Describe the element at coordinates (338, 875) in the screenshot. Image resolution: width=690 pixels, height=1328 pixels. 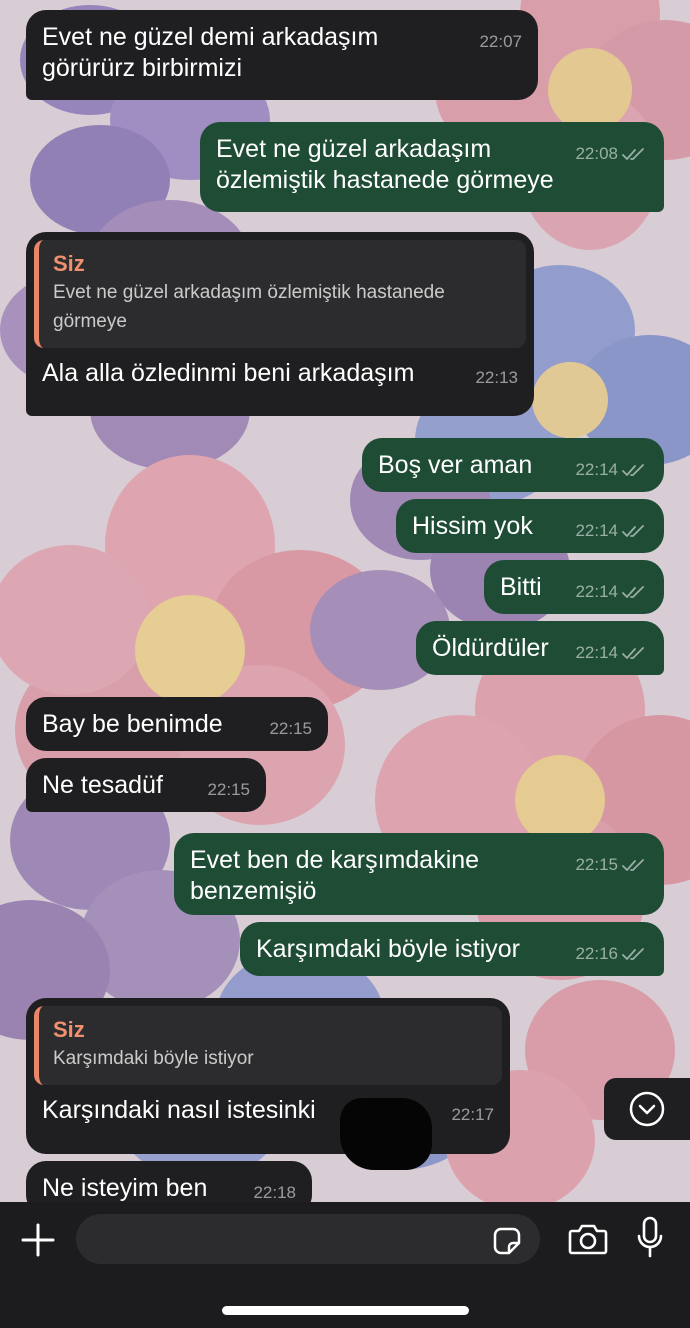
I see `message-text: Evet ben de karşımdakine benzemişiö` at that location.